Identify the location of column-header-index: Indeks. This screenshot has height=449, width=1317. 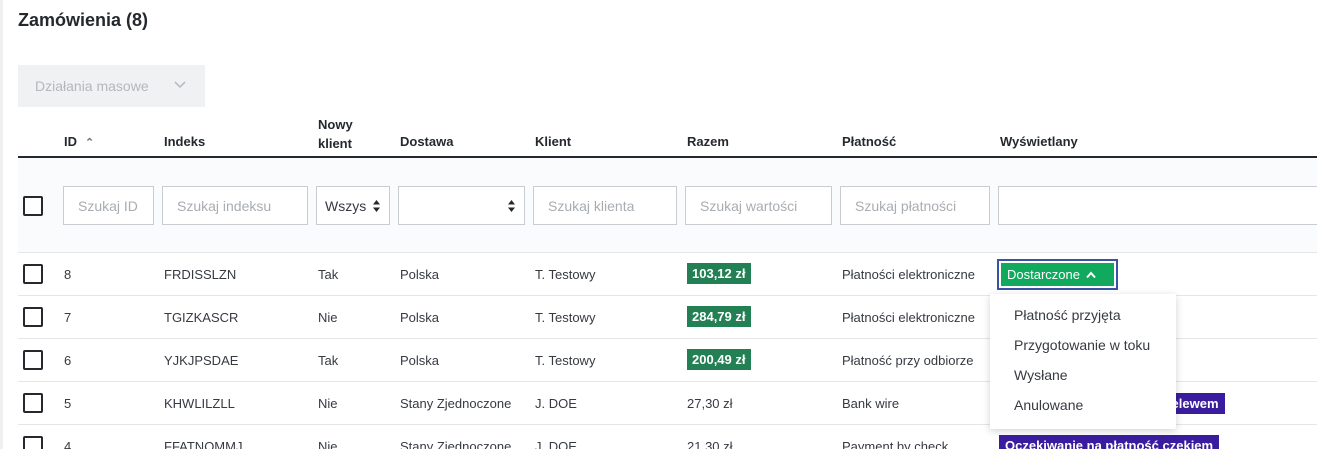
(184, 141).